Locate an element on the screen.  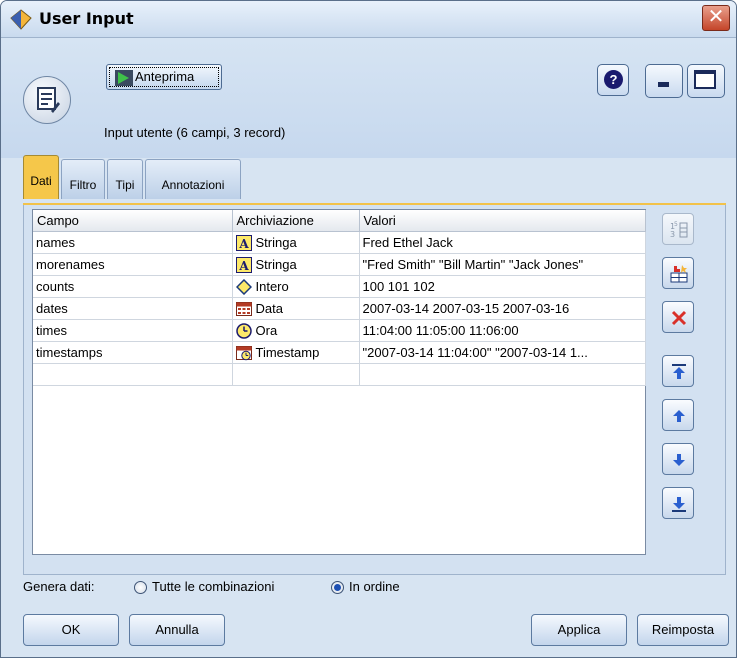
help-button: ? is located at coordinates (613, 80).